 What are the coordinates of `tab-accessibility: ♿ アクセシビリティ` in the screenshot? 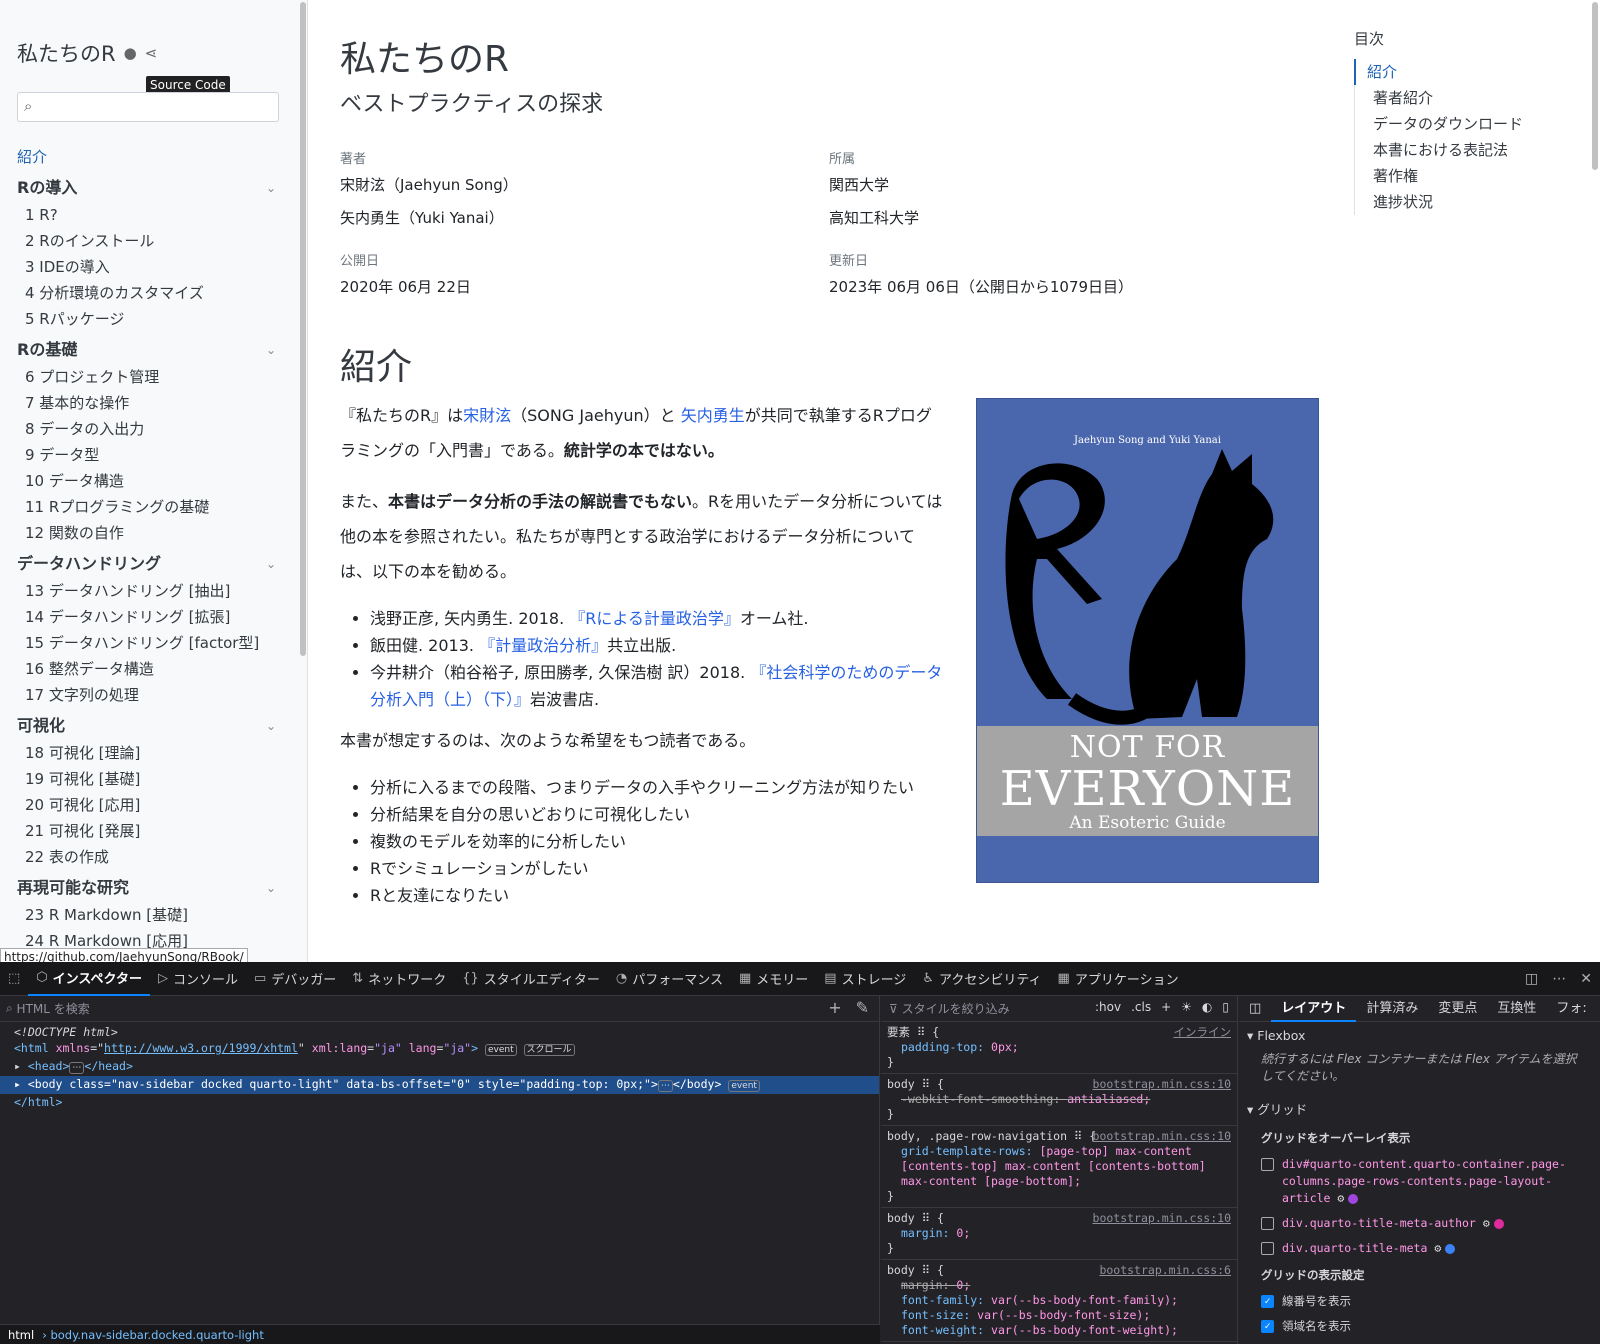 It's located at (981, 979).